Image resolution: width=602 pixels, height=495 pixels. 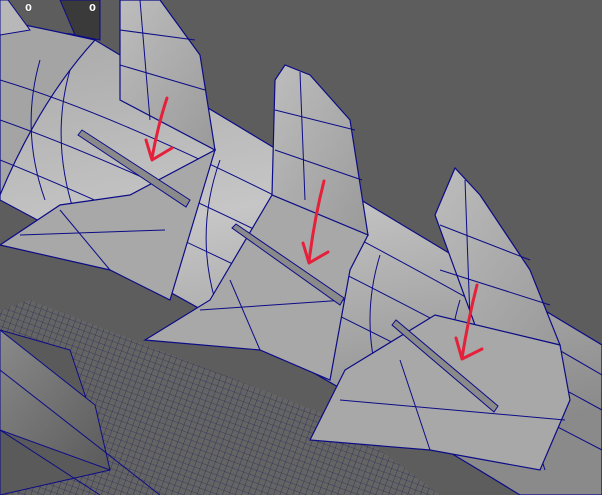 I want to click on hud-right-readout: 0, so click(x=92, y=8).